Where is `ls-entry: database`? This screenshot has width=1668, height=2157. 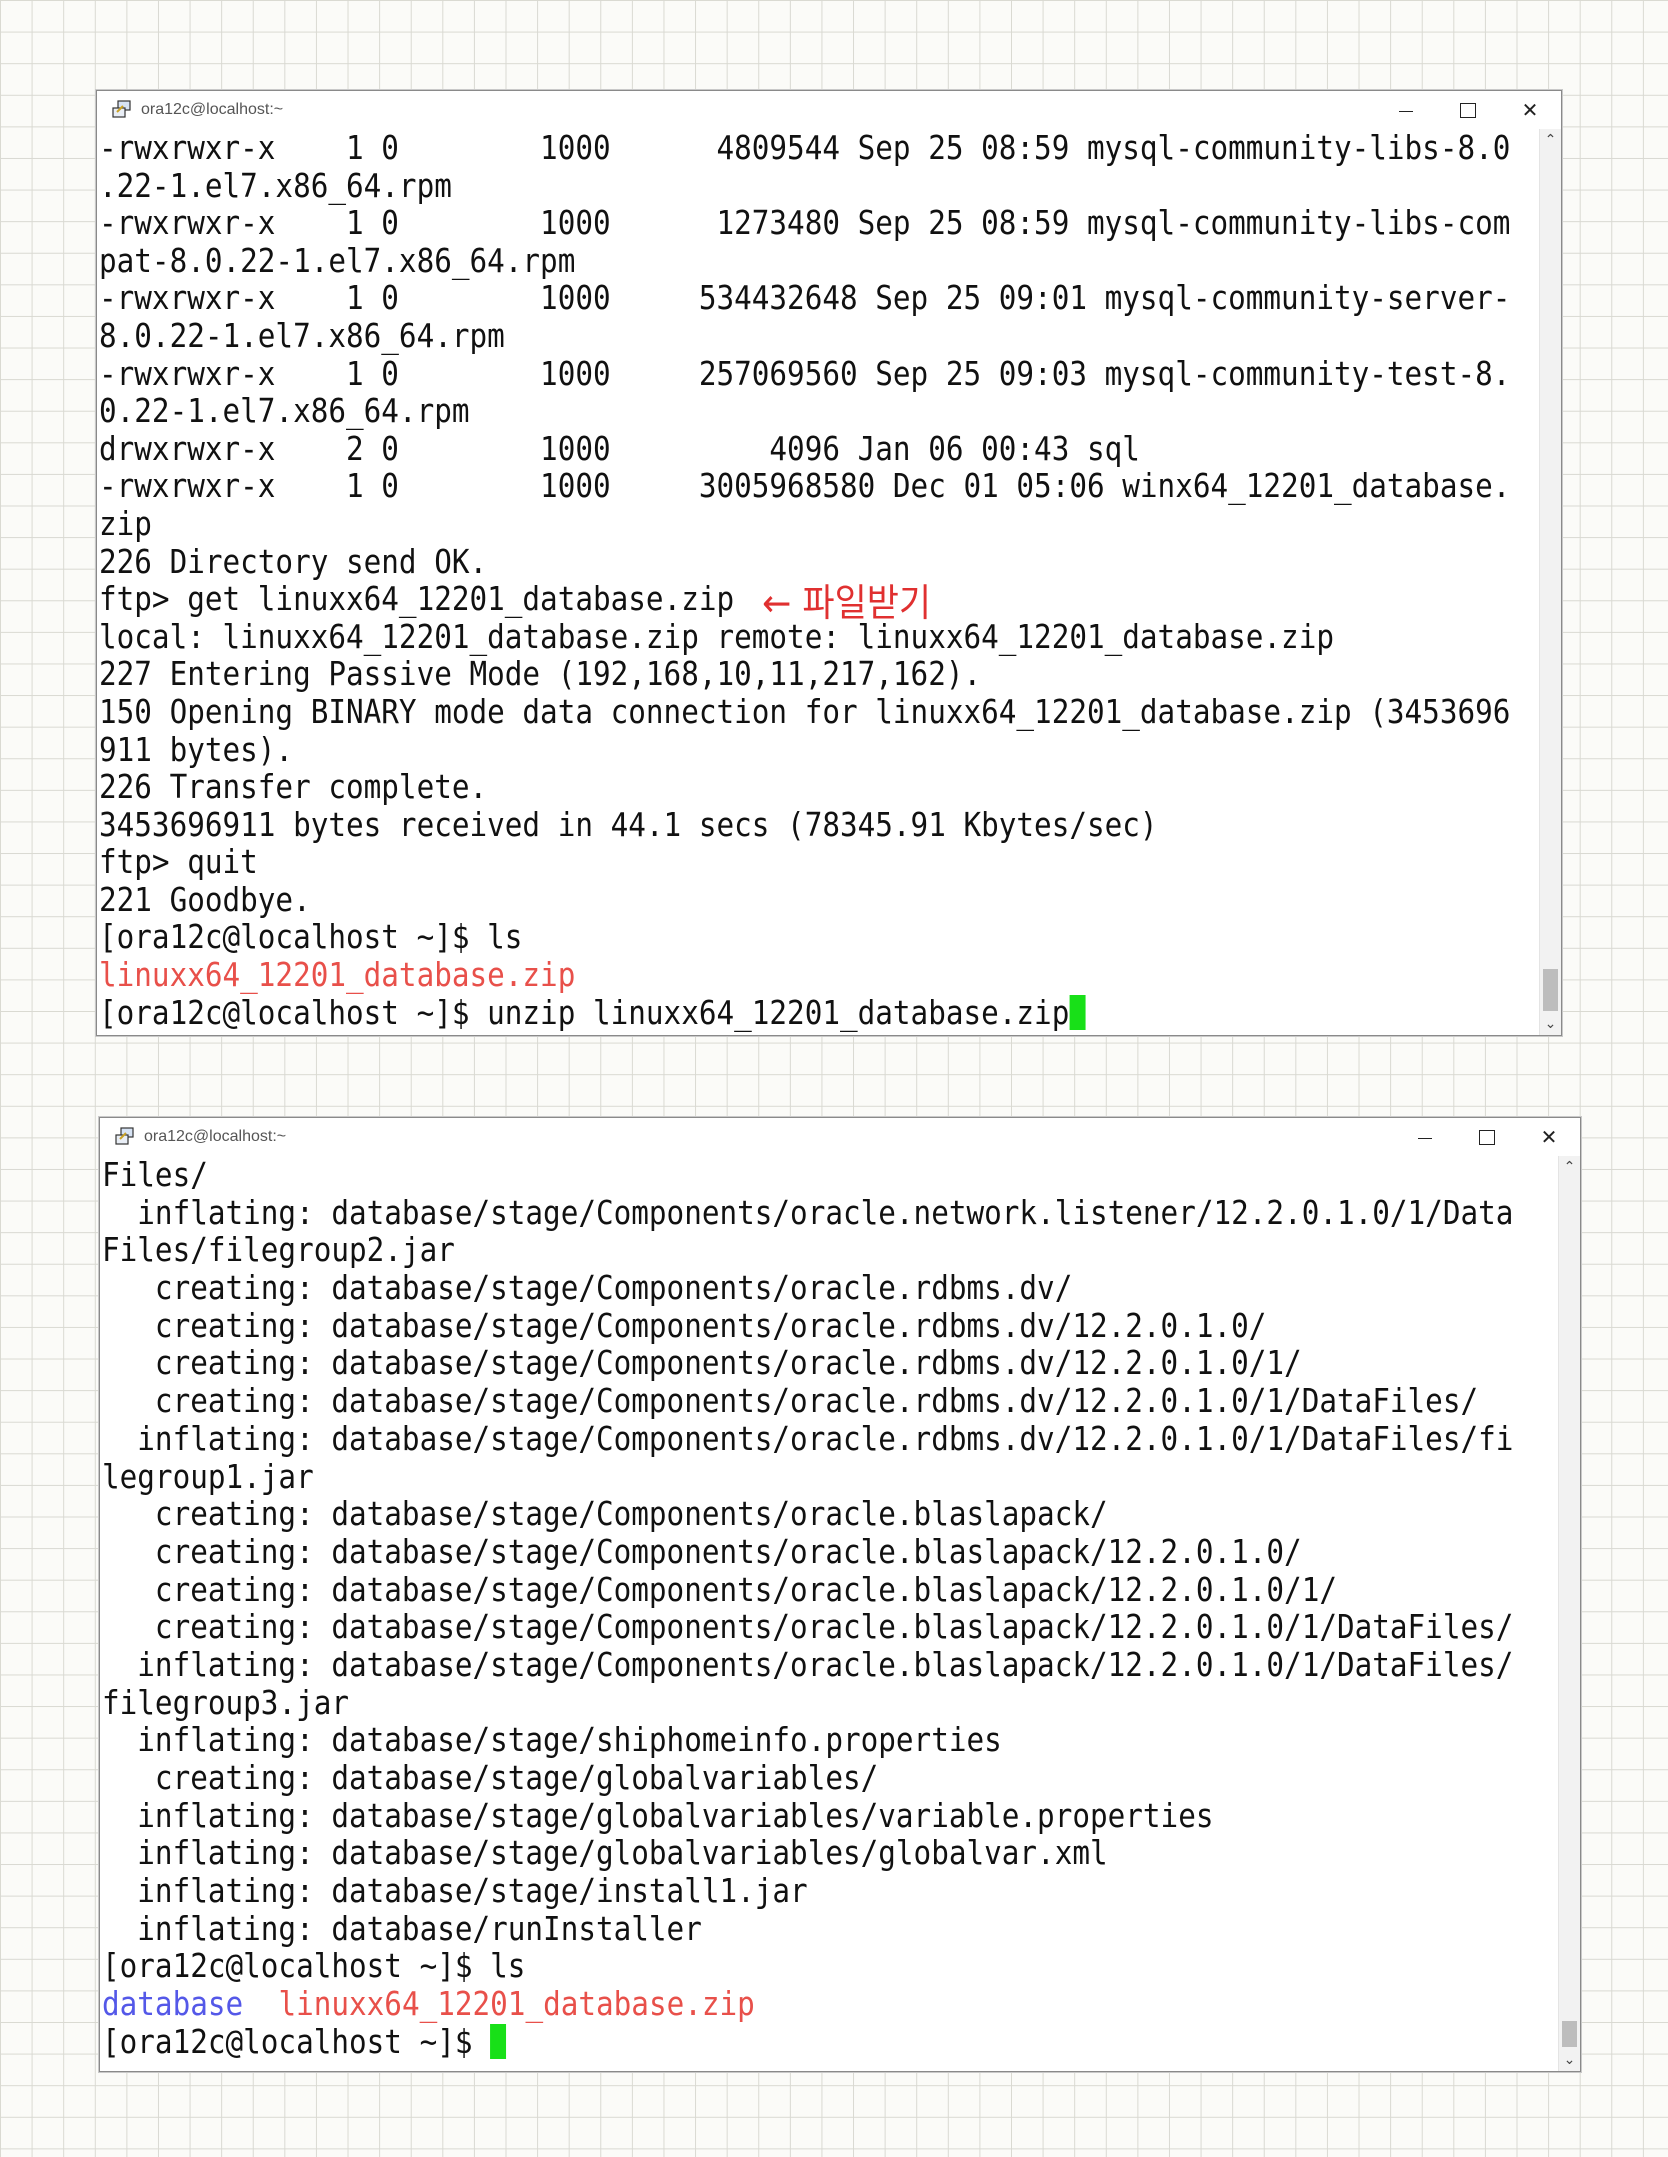
ls-entry: database is located at coordinates (173, 2004).